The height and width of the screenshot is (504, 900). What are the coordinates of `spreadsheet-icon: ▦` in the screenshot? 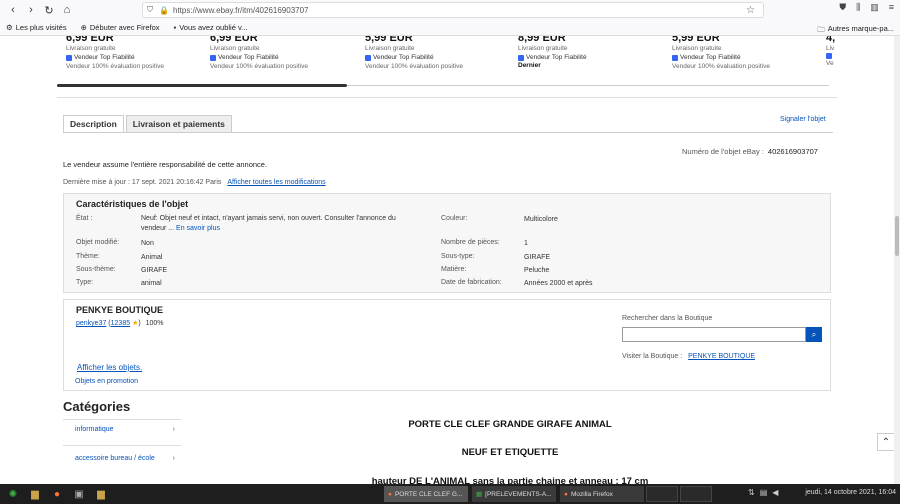 It's located at (479, 494).